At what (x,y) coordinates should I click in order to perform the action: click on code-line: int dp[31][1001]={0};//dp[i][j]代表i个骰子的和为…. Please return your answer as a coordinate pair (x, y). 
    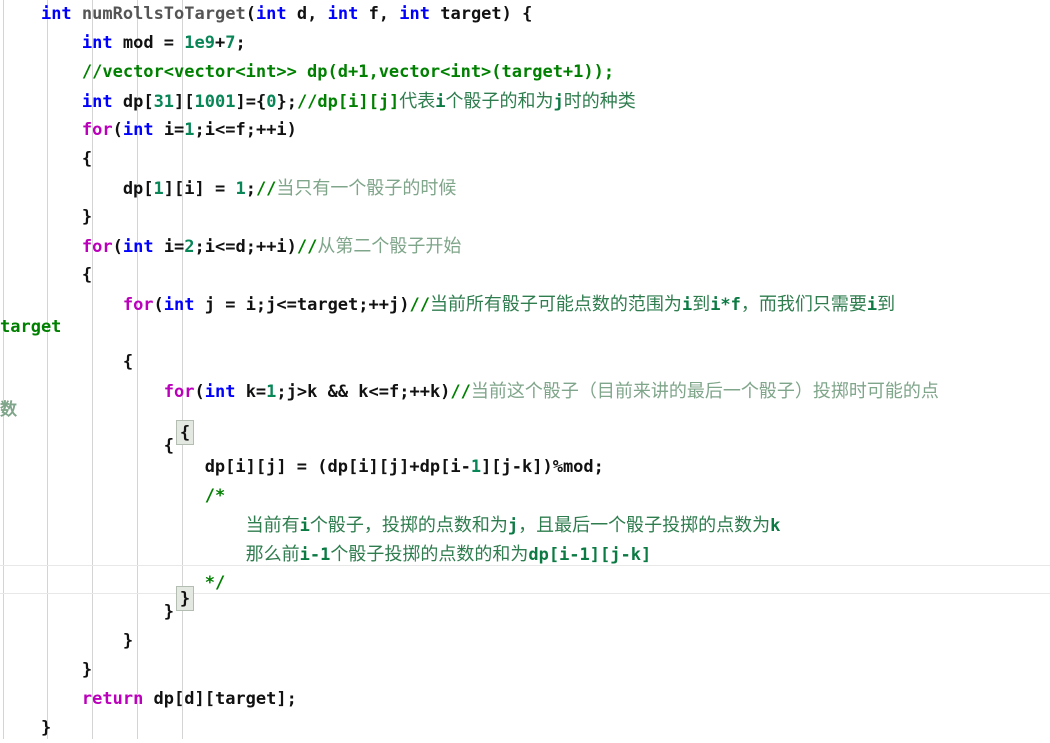
    Looking at the image, I should click on (525, 101).